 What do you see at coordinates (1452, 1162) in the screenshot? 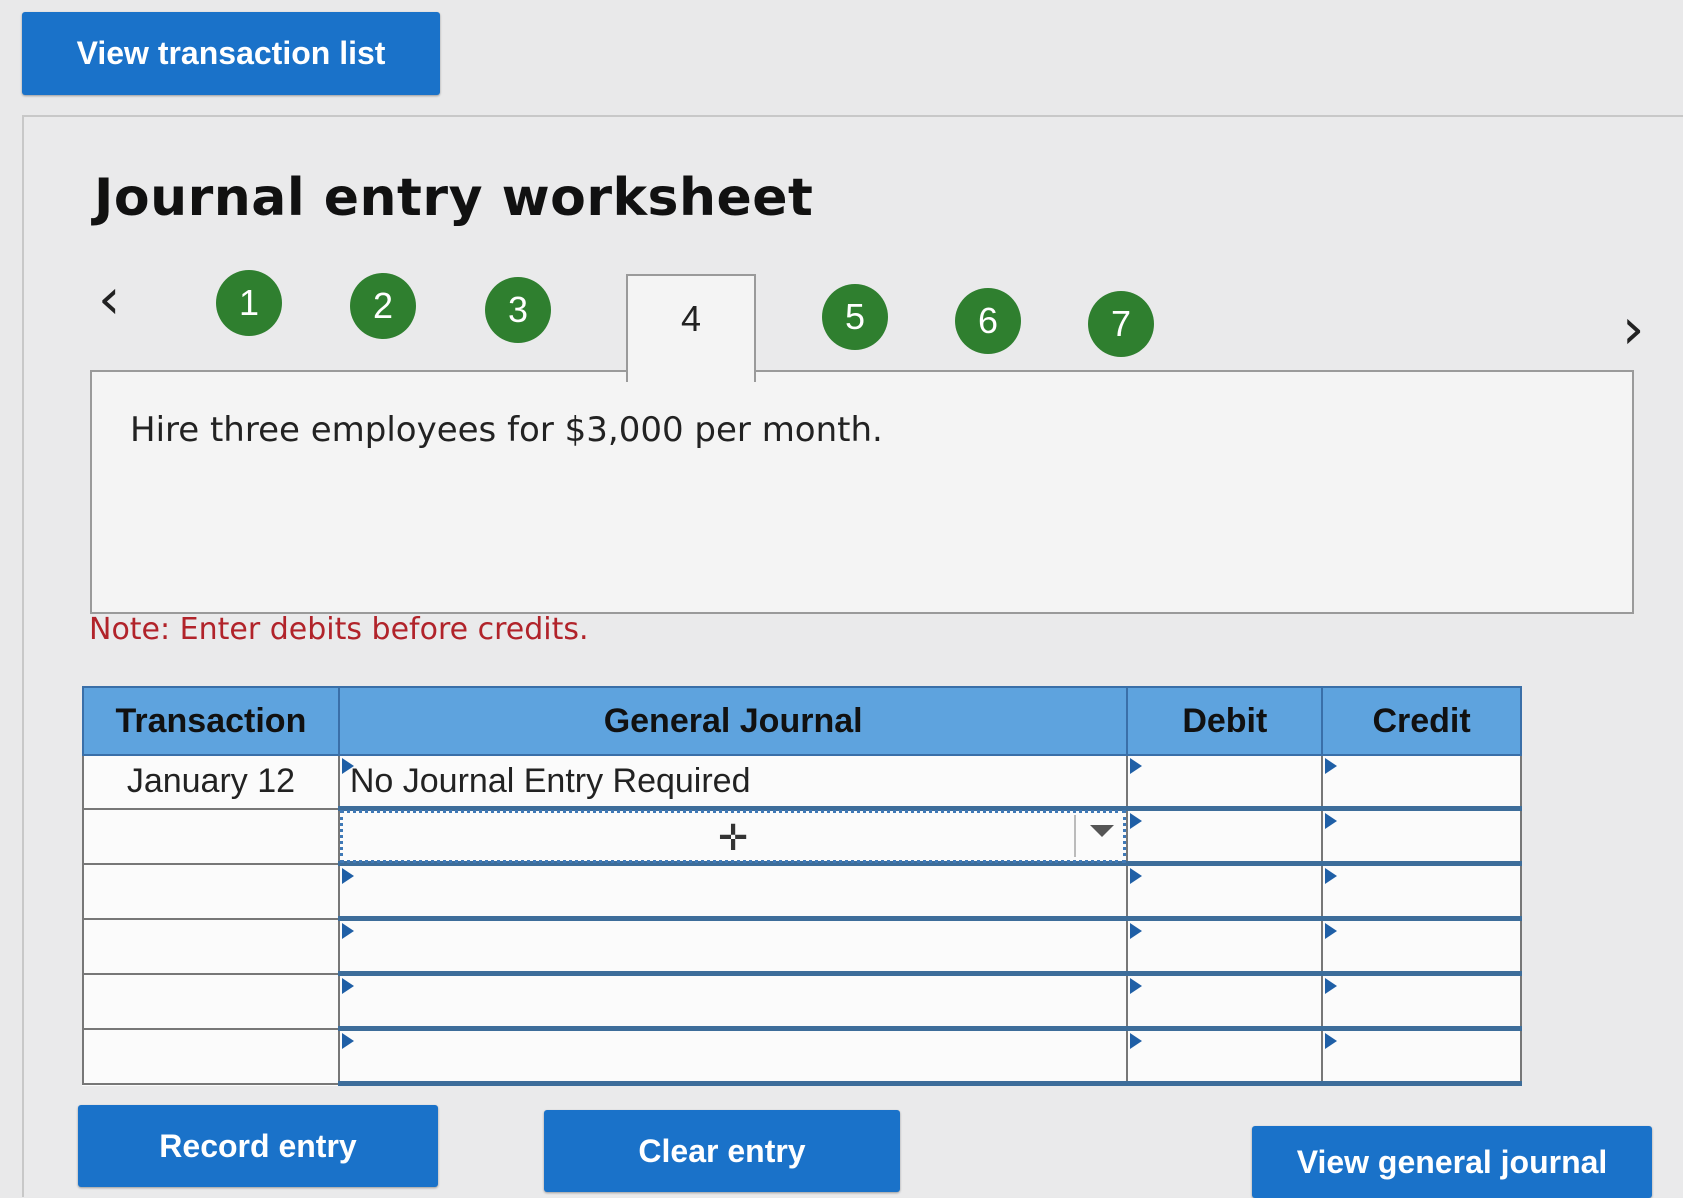
I see `view-general-journal-button: View general journal` at bounding box center [1452, 1162].